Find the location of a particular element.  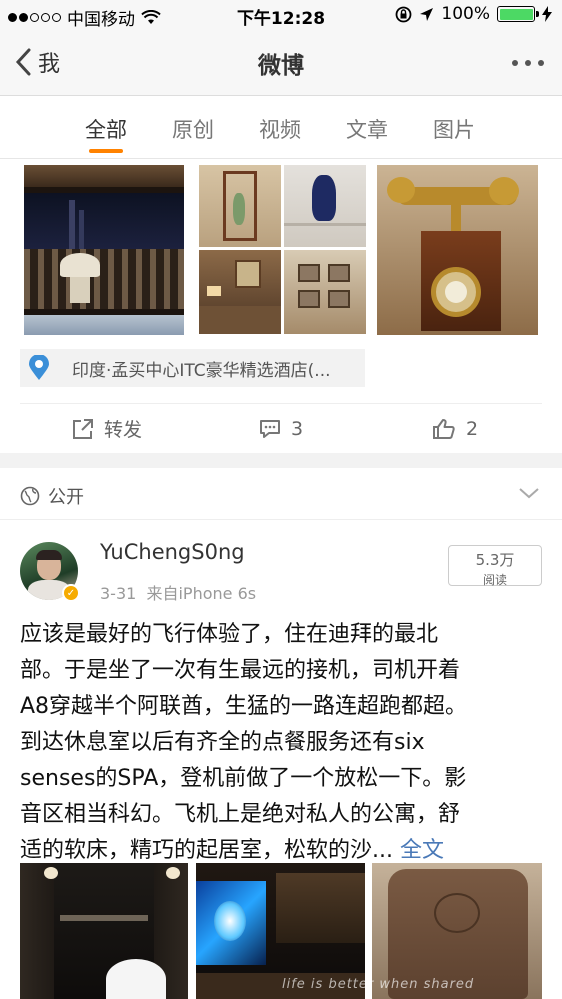

location-pin-icon is located at coordinates (39, 368).